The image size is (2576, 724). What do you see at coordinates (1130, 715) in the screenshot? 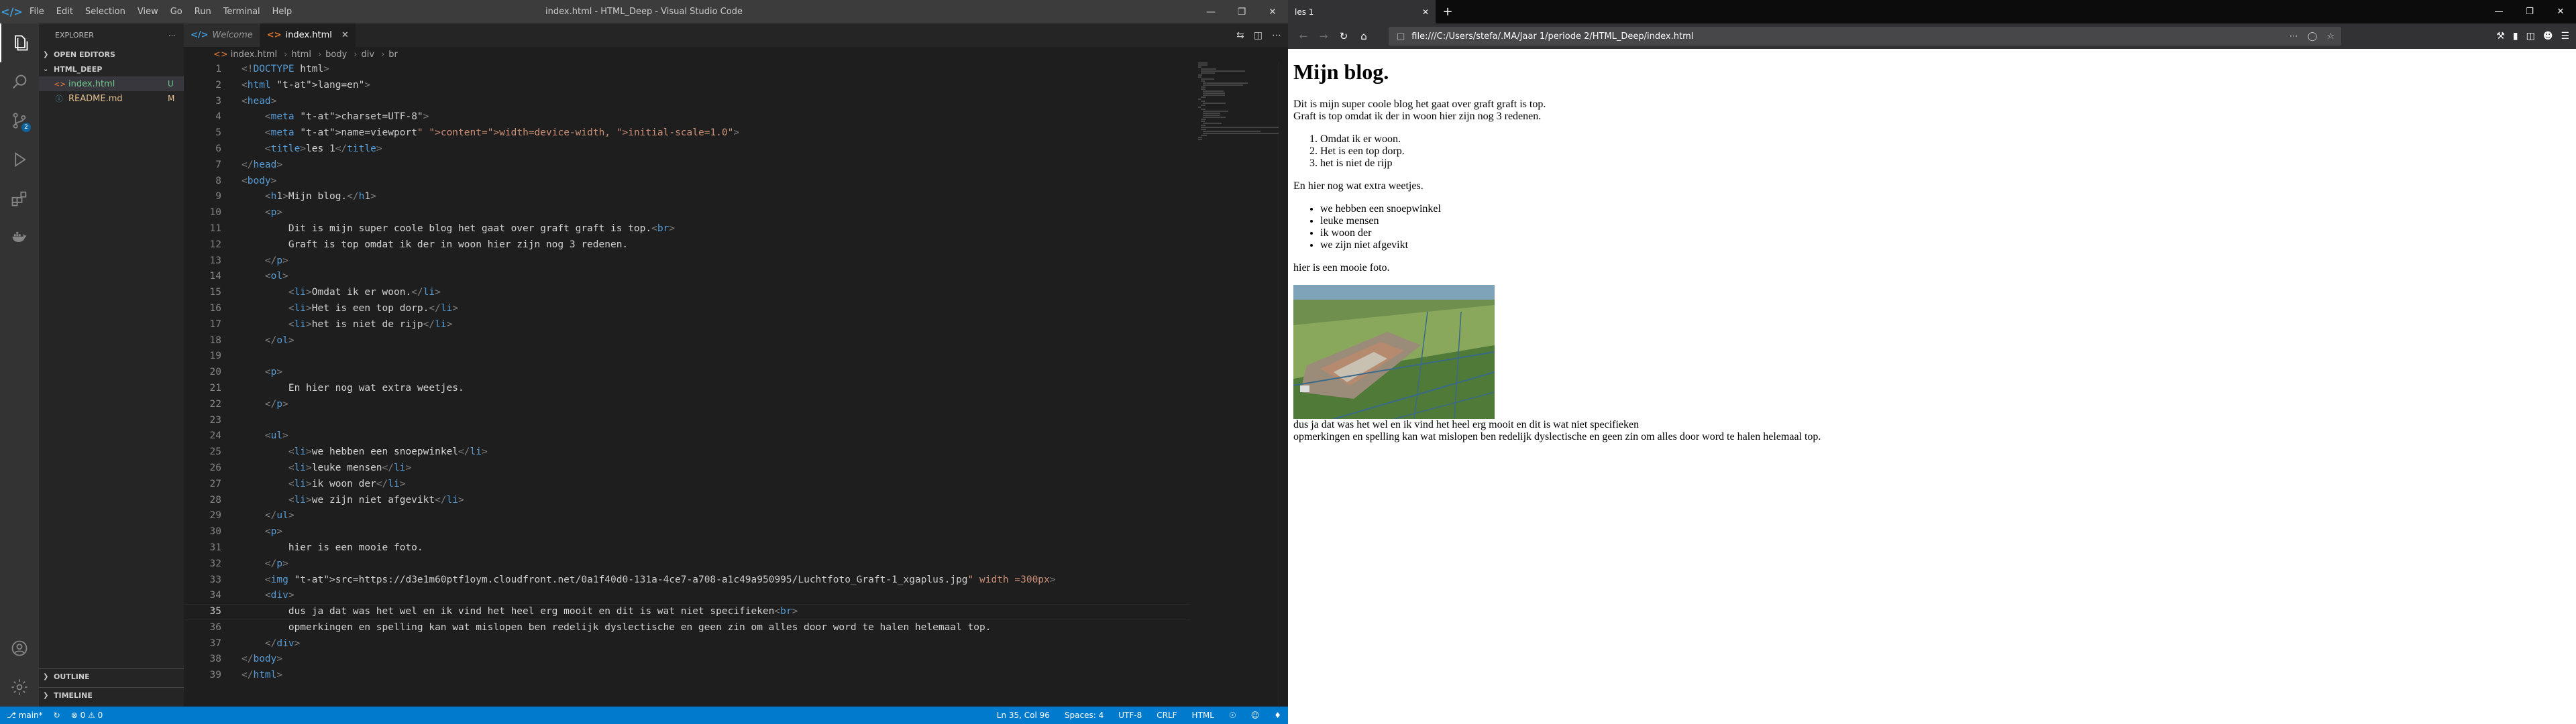
I see `encoding: UTF-8` at bounding box center [1130, 715].